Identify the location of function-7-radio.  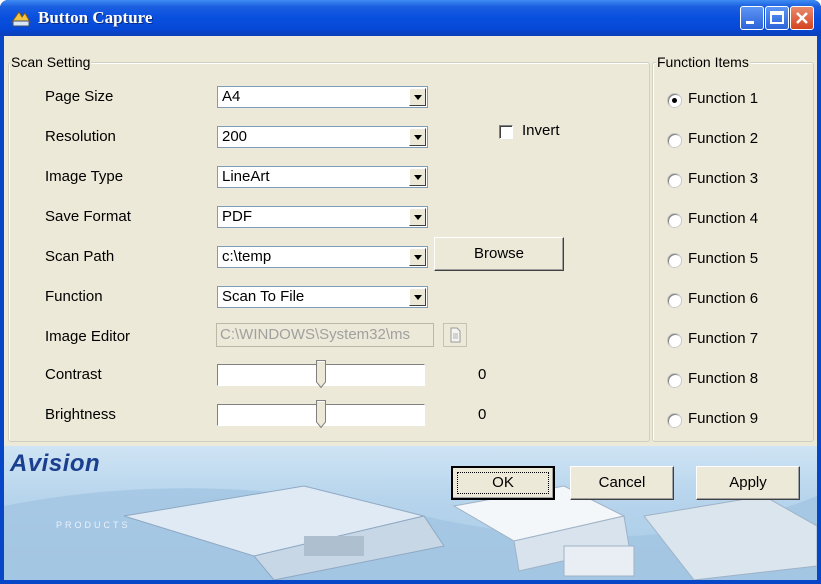
(674, 340).